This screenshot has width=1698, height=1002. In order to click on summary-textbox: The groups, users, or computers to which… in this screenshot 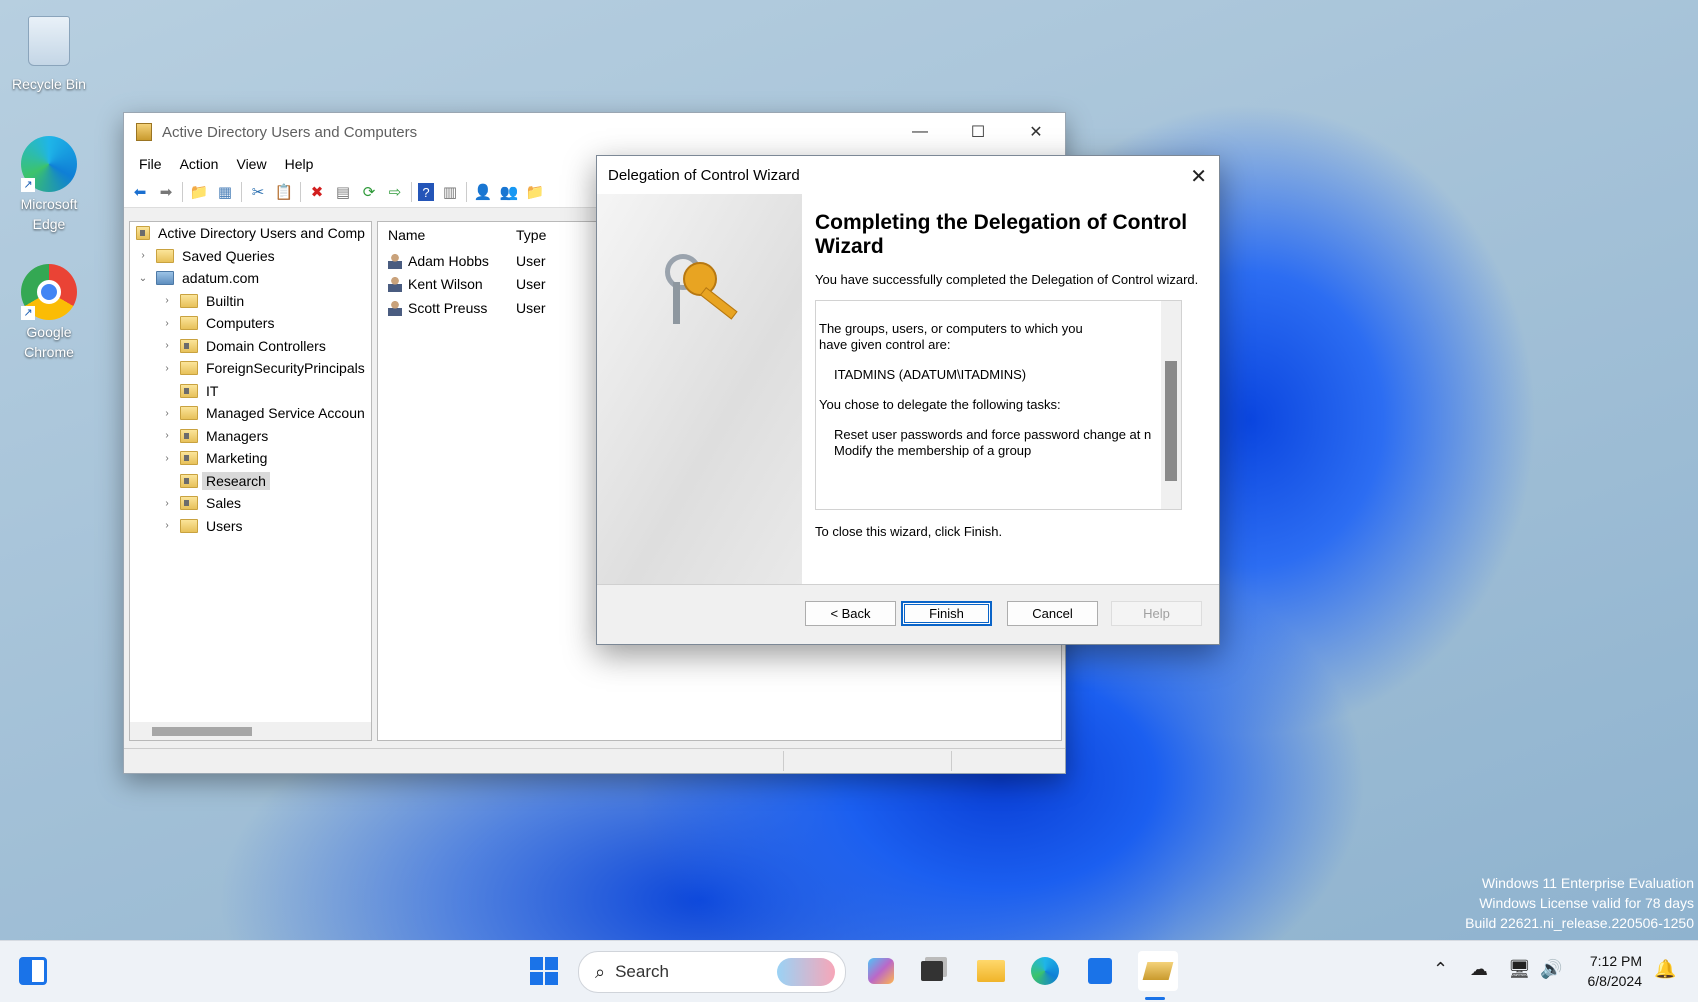, I will do `click(998, 405)`.